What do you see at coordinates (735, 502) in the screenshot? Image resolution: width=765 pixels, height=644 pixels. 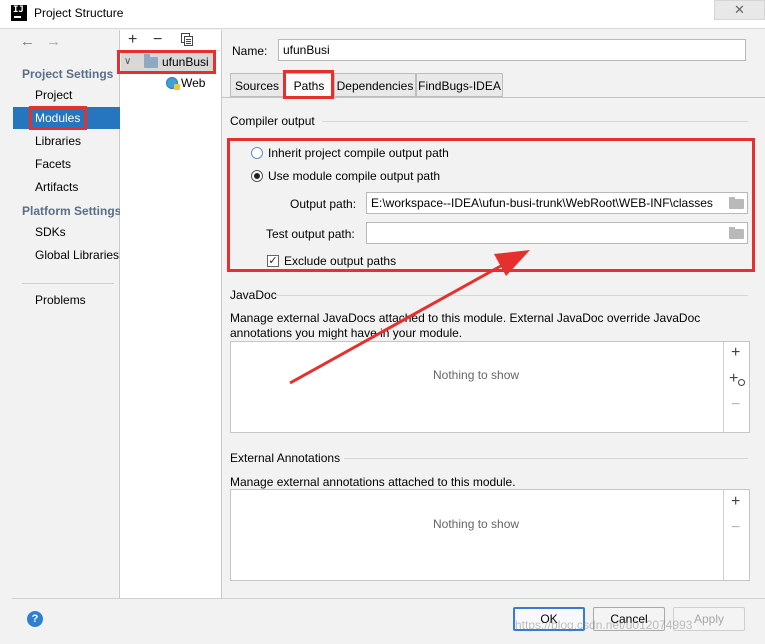 I see `add-annotation-button: +` at bounding box center [735, 502].